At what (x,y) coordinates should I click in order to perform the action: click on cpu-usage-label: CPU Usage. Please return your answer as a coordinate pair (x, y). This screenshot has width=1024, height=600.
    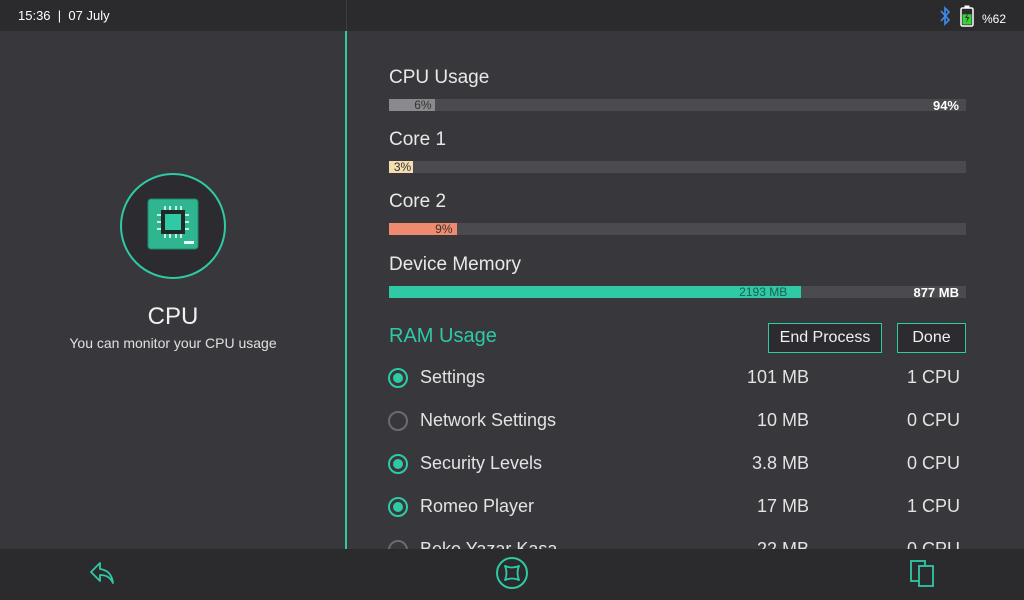
    Looking at the image, I should click on (439, 77).